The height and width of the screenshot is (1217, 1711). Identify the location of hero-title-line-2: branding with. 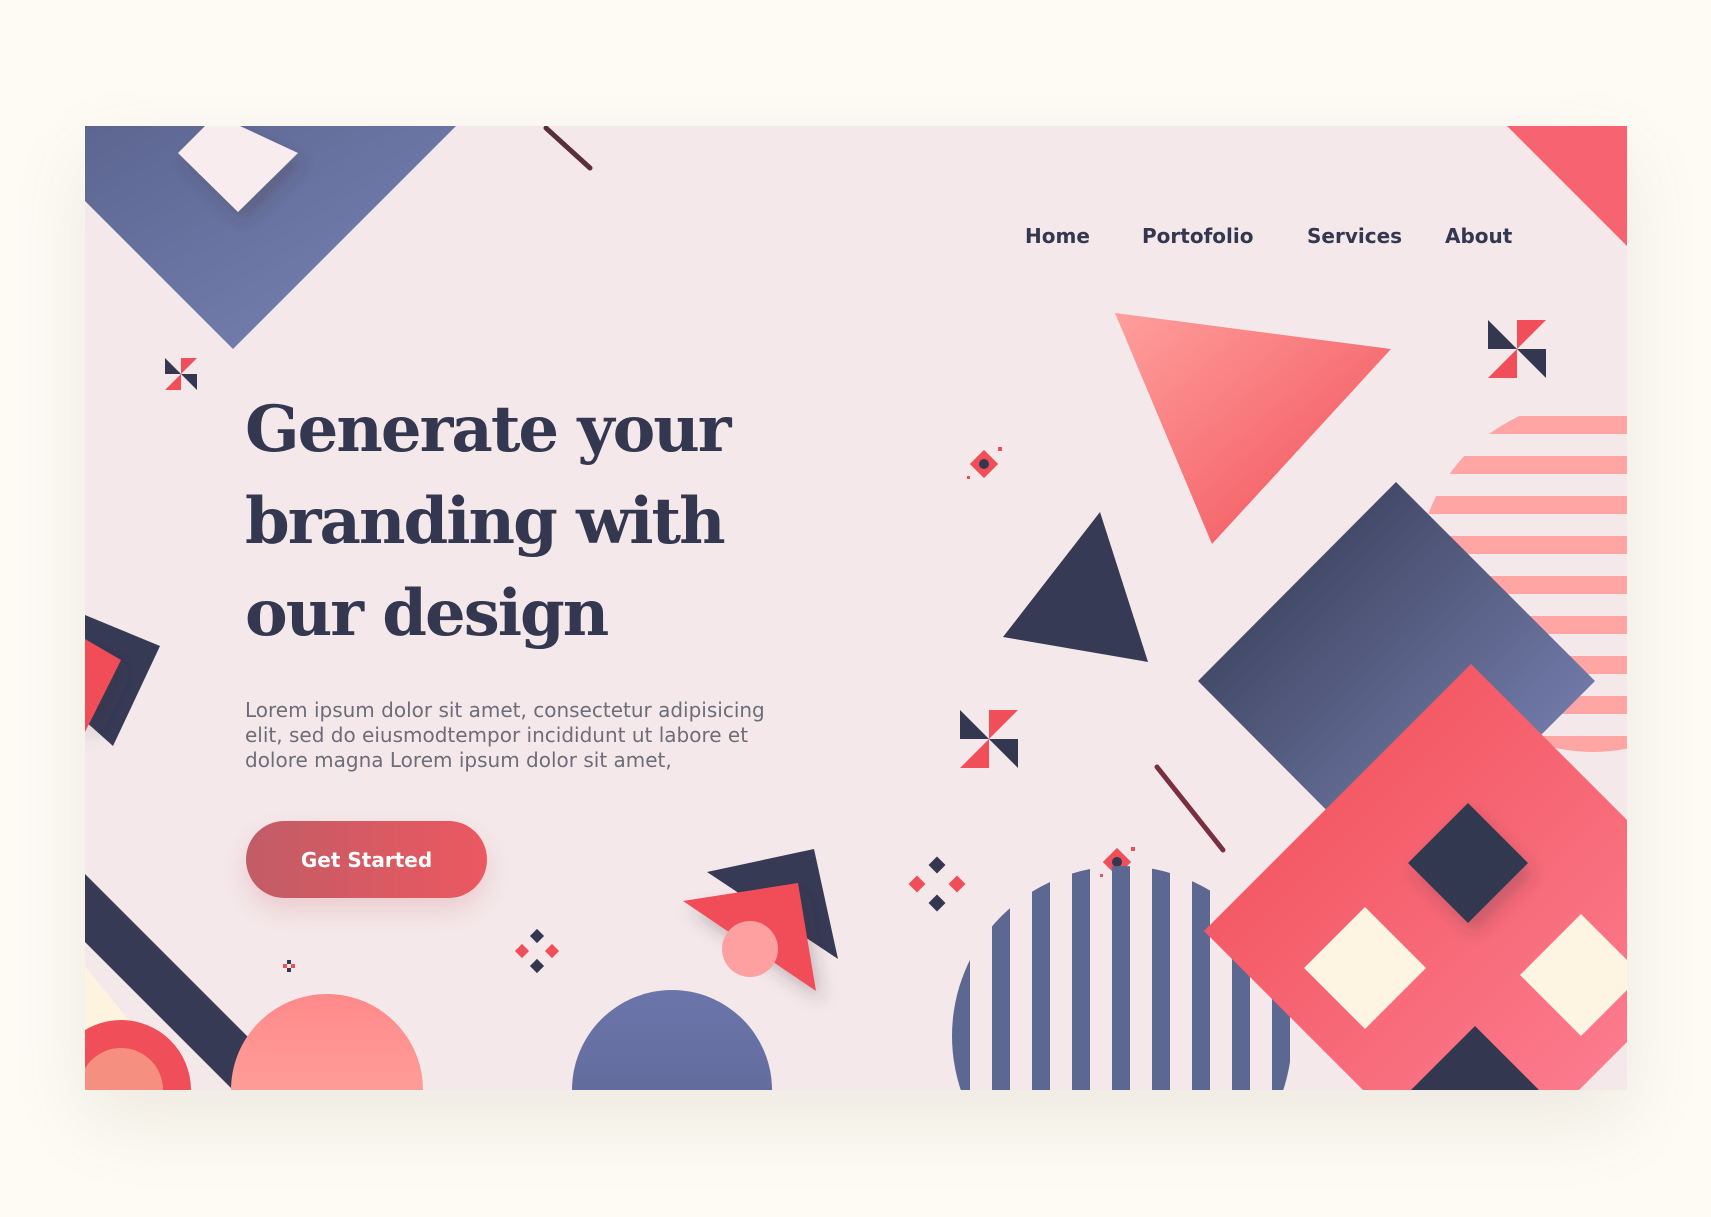
(485, 521).